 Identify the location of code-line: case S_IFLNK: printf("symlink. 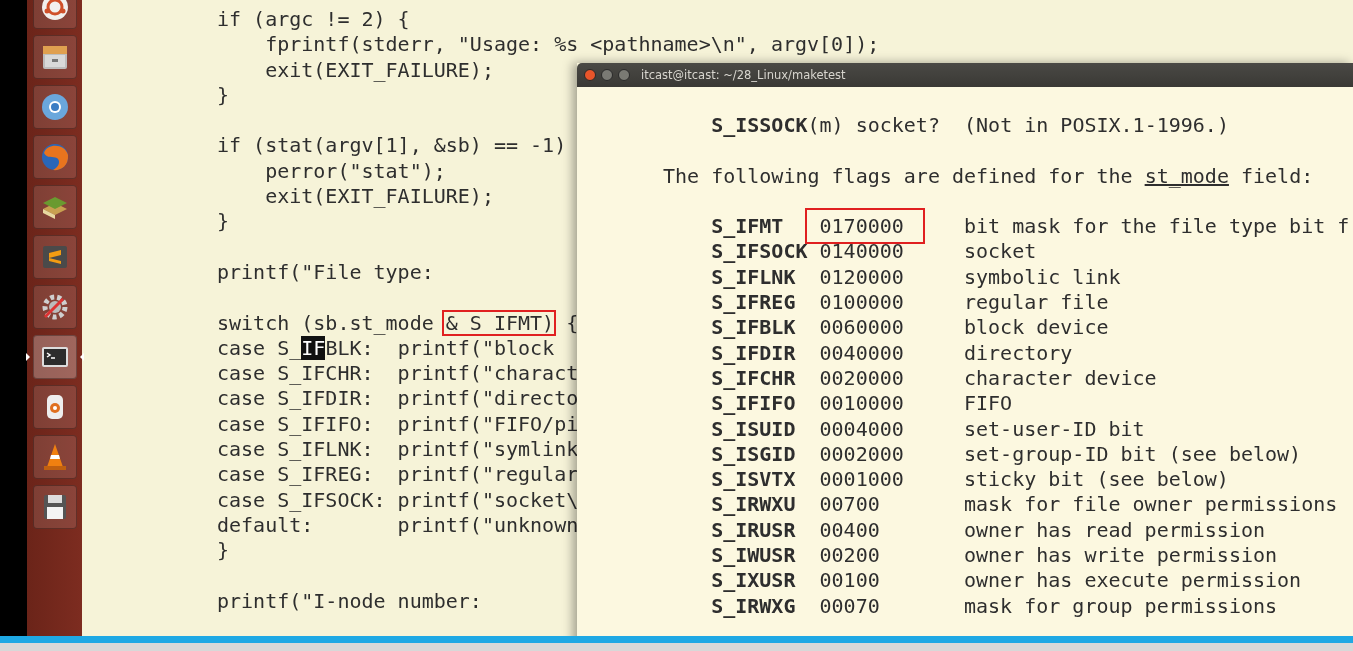
(398, 449).